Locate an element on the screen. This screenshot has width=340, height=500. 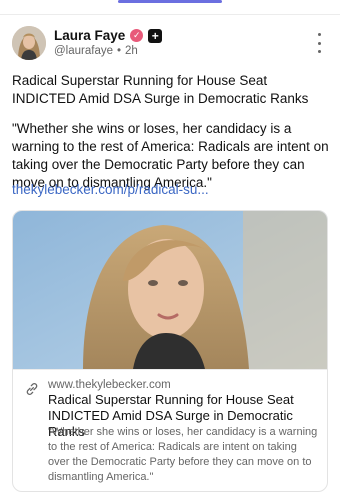
handle: @laurafaye is located at coordinates (83, 51).